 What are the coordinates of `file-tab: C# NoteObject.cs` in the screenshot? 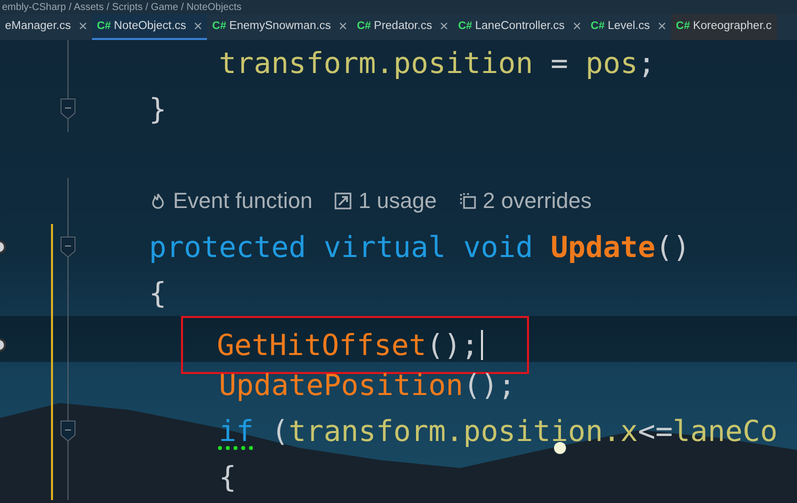 It's located at (150, 27).